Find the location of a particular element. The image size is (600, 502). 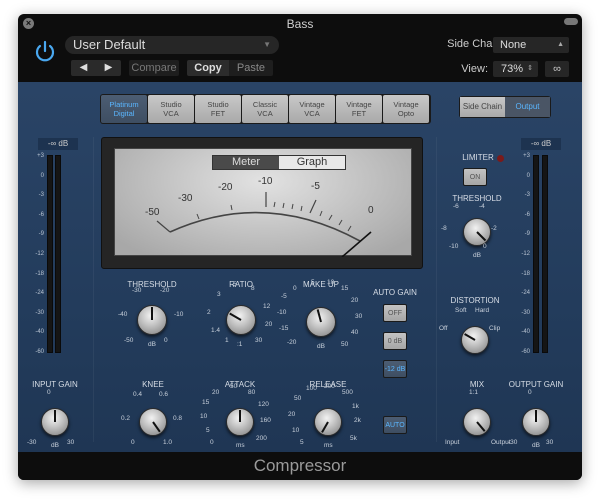

output-meter-scale-label: -60 is located at coordinates (525, 352).